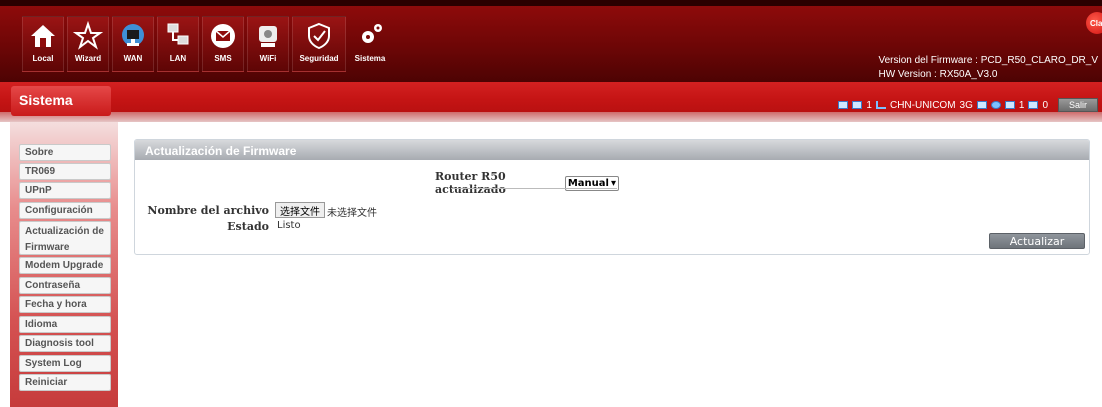 This screenshot has width=1102, height=407. What do you see at coordinates (223, 36) in the screenshot?
I see `sms-icon` at bounding box center [223, 36].